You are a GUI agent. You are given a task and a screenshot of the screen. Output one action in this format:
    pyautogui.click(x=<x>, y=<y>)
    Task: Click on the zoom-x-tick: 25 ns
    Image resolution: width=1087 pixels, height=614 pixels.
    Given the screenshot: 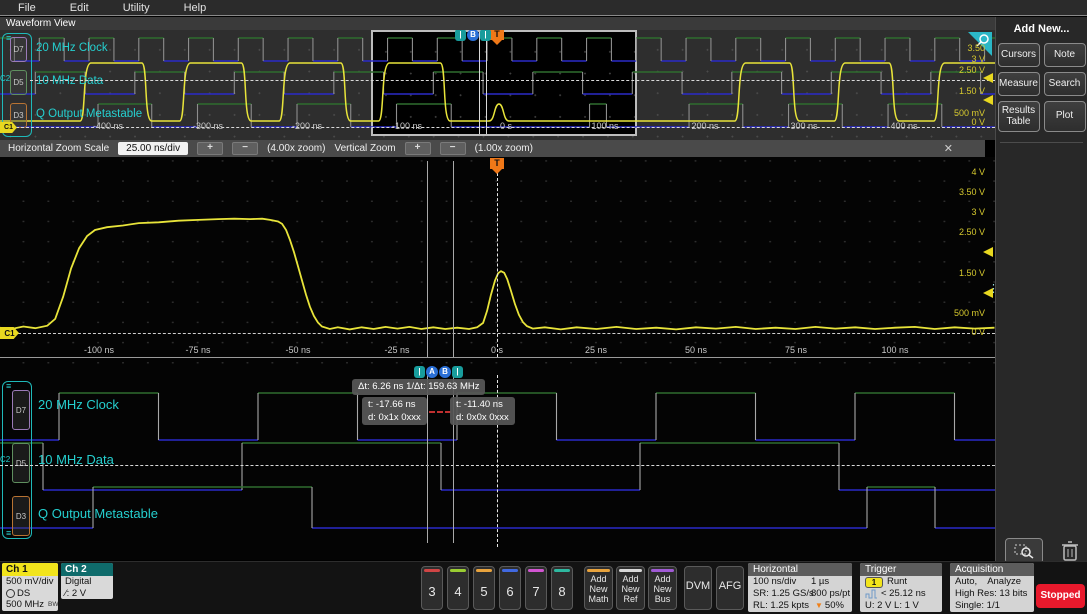 What is the action you would take?
    pyautogui.click(x=596, y=350)
    